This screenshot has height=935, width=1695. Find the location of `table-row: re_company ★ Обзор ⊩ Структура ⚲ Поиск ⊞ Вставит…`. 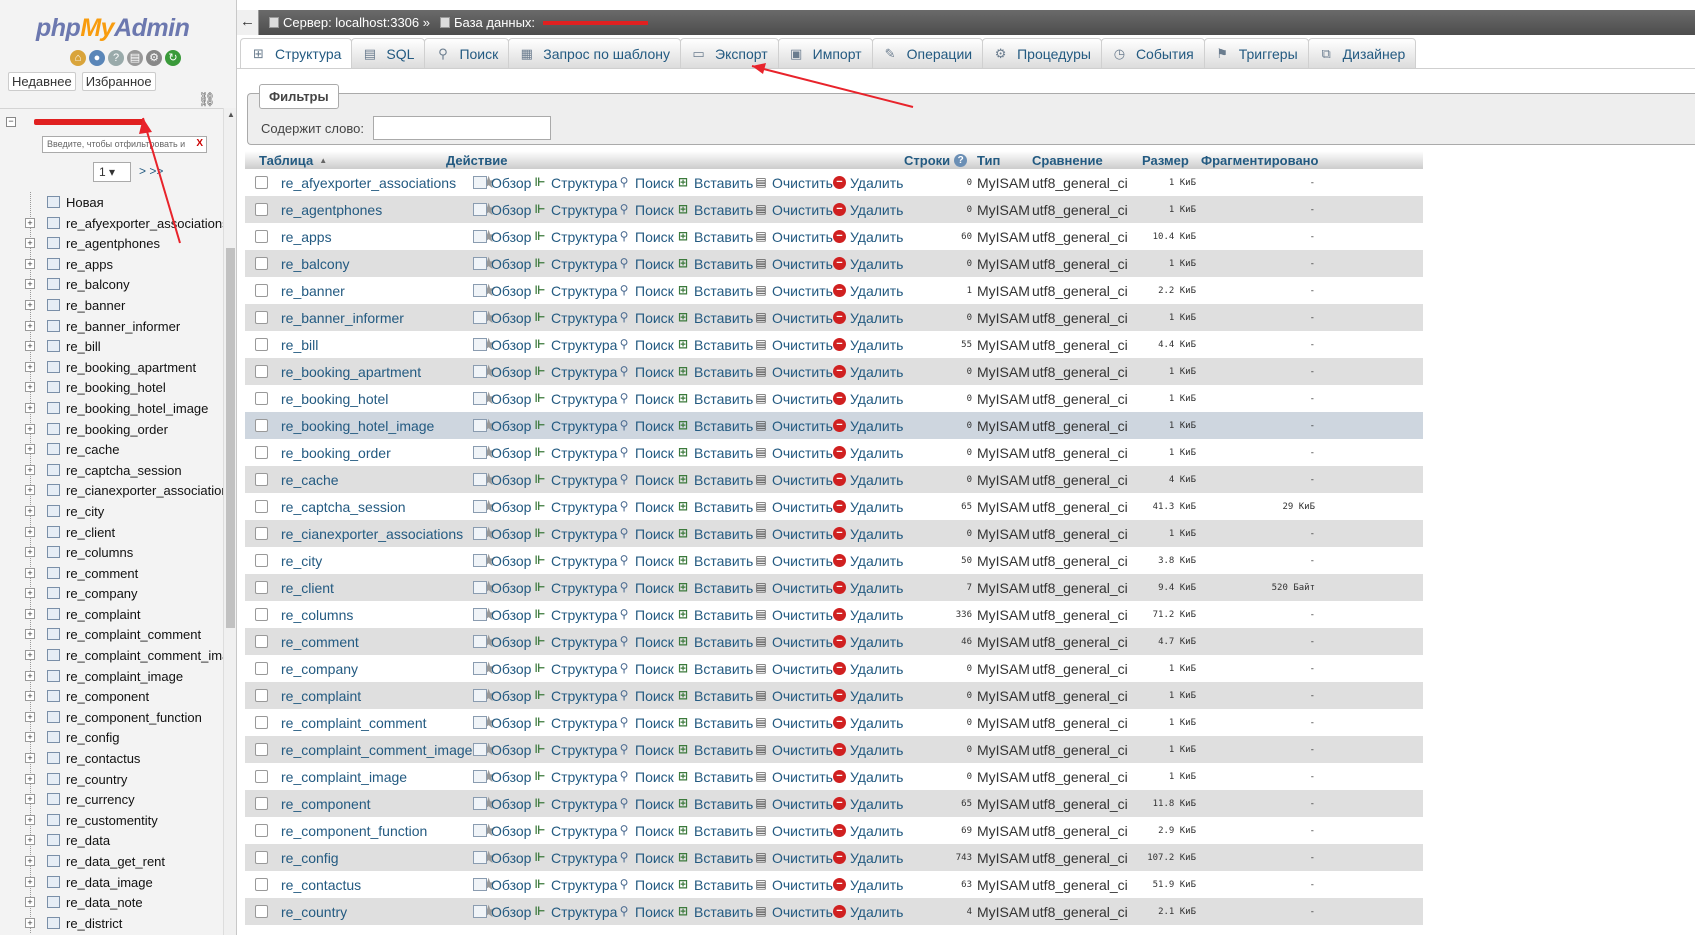

table-row: re_company ★ Обзор ⊩ Структура ⚲ Поиск ⊞ Вставит… is located at coordinates (834, 668).